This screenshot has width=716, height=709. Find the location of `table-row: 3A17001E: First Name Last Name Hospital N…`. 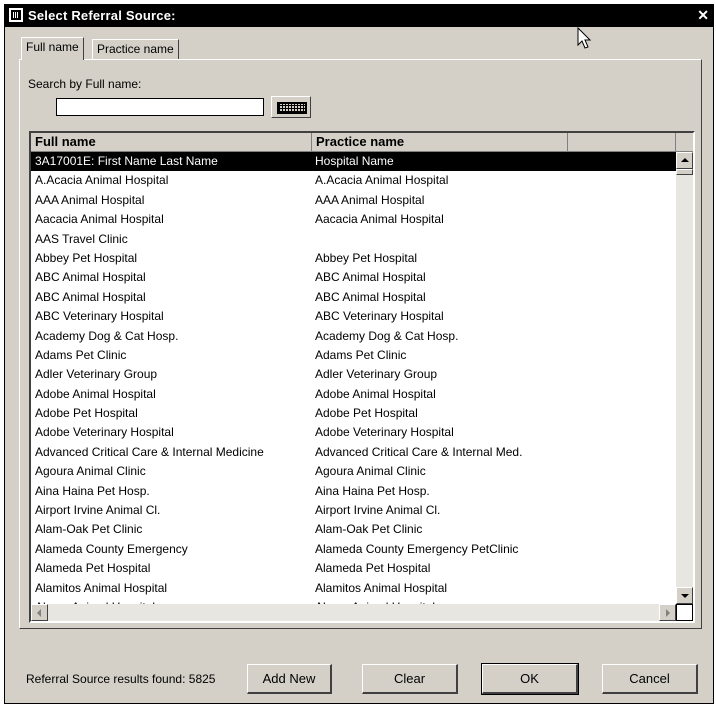

table-row: 3A17001E: First Name Last Name Hospital N… is located at coordinates (353, 162).